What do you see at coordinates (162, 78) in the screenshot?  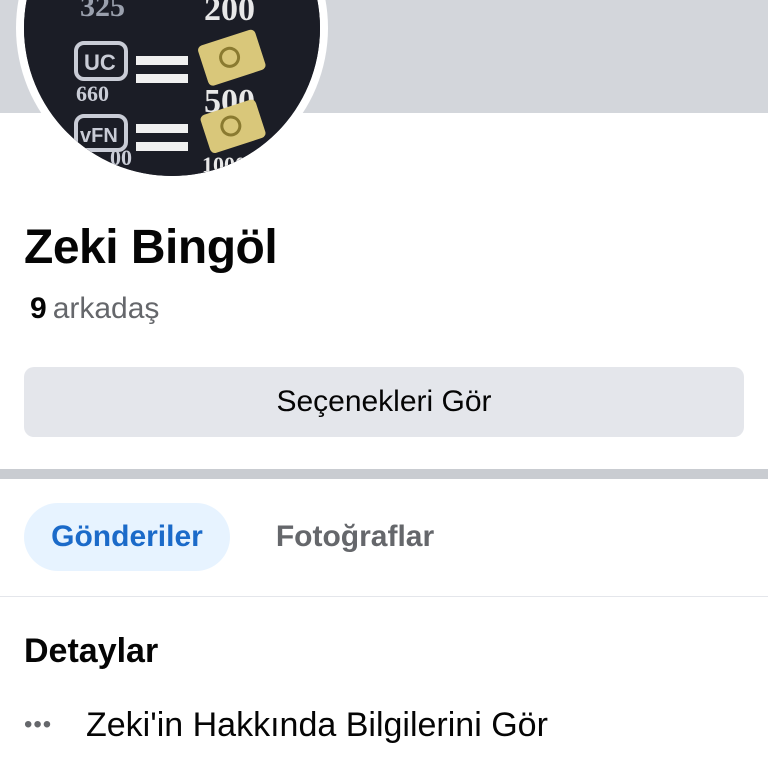 I see `equals-bottom-line` at bounding box center [162, 78].